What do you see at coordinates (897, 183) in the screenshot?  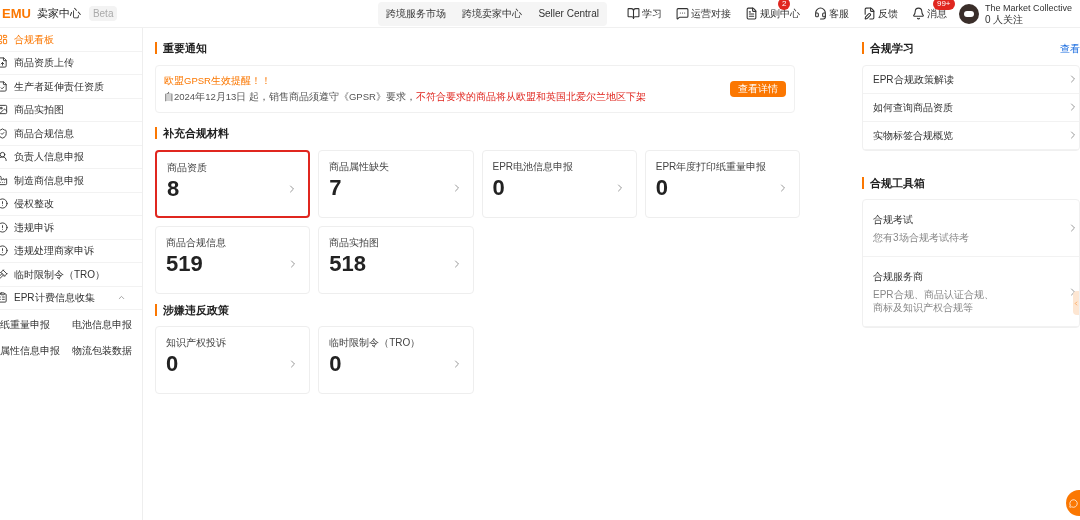 I see `section-title: 合规工具箱` at bounding box center [897, 183].